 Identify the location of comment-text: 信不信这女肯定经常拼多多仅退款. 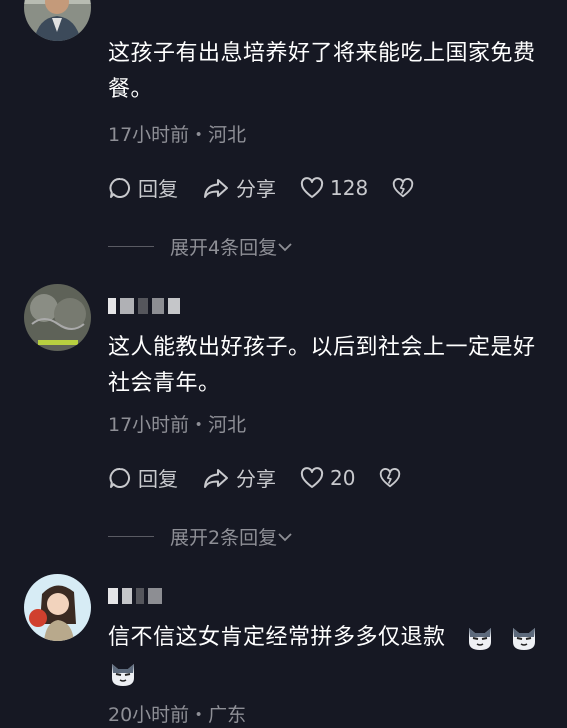
(328, 656).